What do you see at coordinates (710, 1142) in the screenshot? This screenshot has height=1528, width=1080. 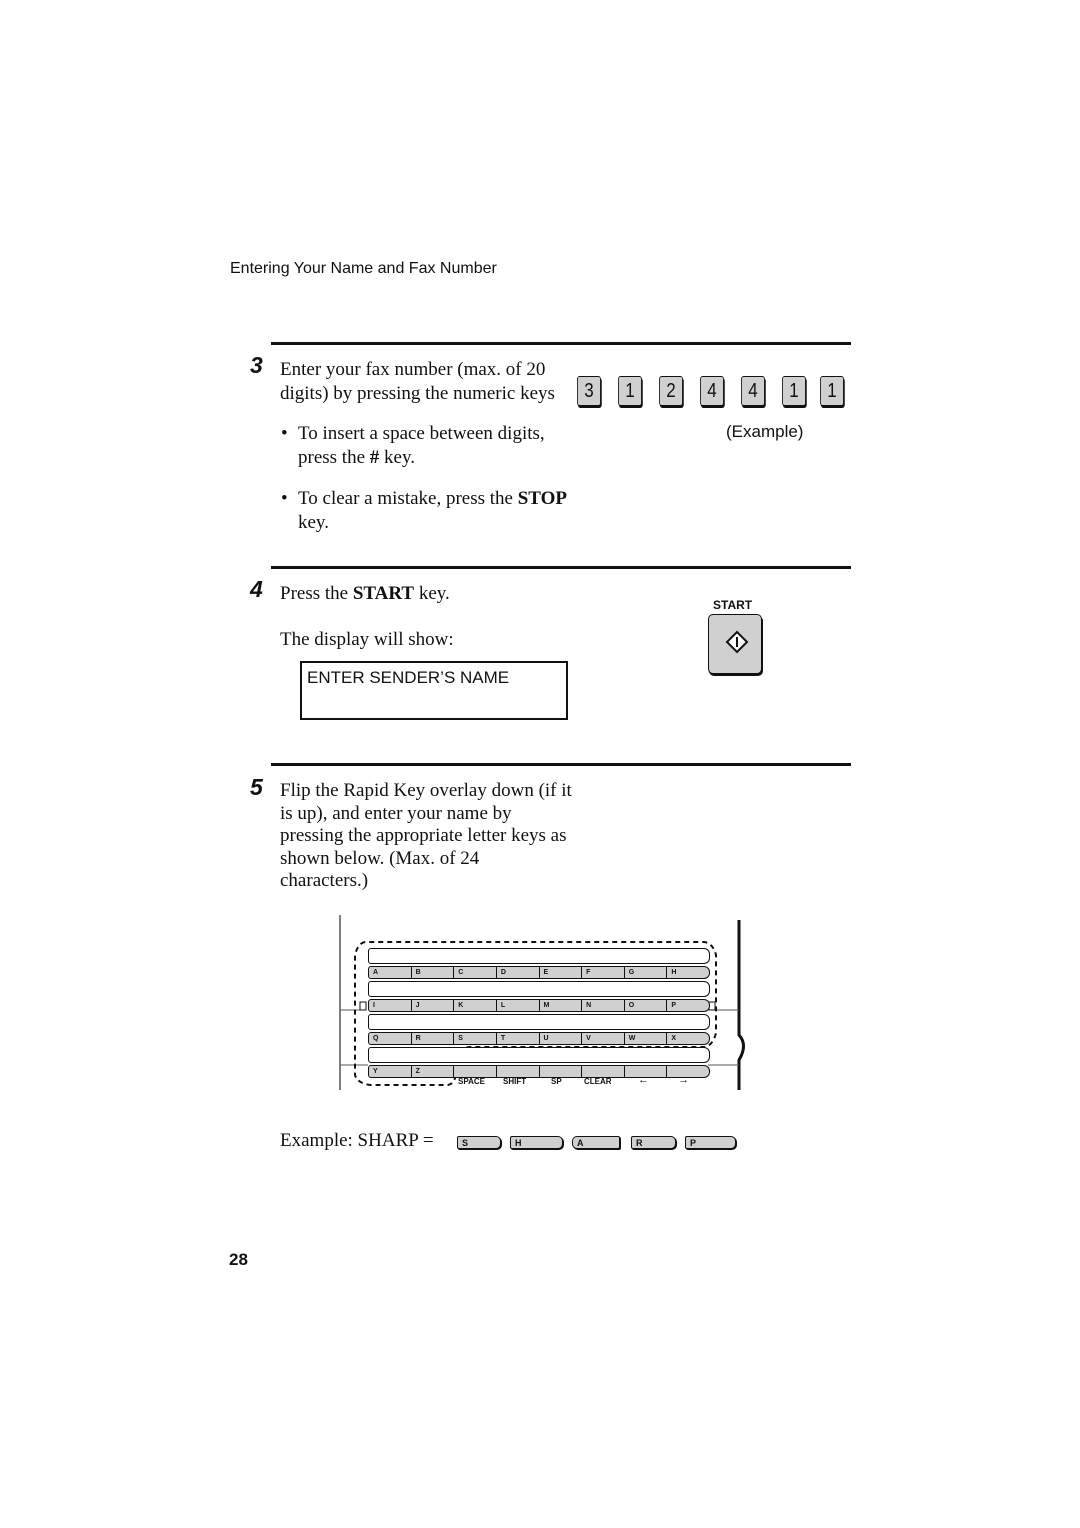 I see `example-key-p: P` at bounding box center [710, 1142].